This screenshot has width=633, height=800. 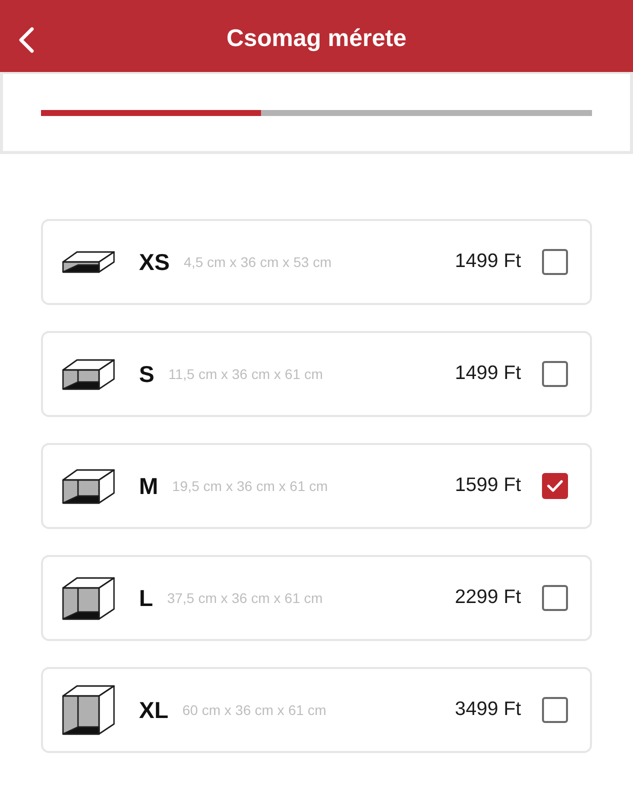 What do you see at coordinates (245, 374) in the screenshot?
I see `dimensions-text: 11,5 cm x 36 cm x 61 cm` at bounding box center [245, 374].